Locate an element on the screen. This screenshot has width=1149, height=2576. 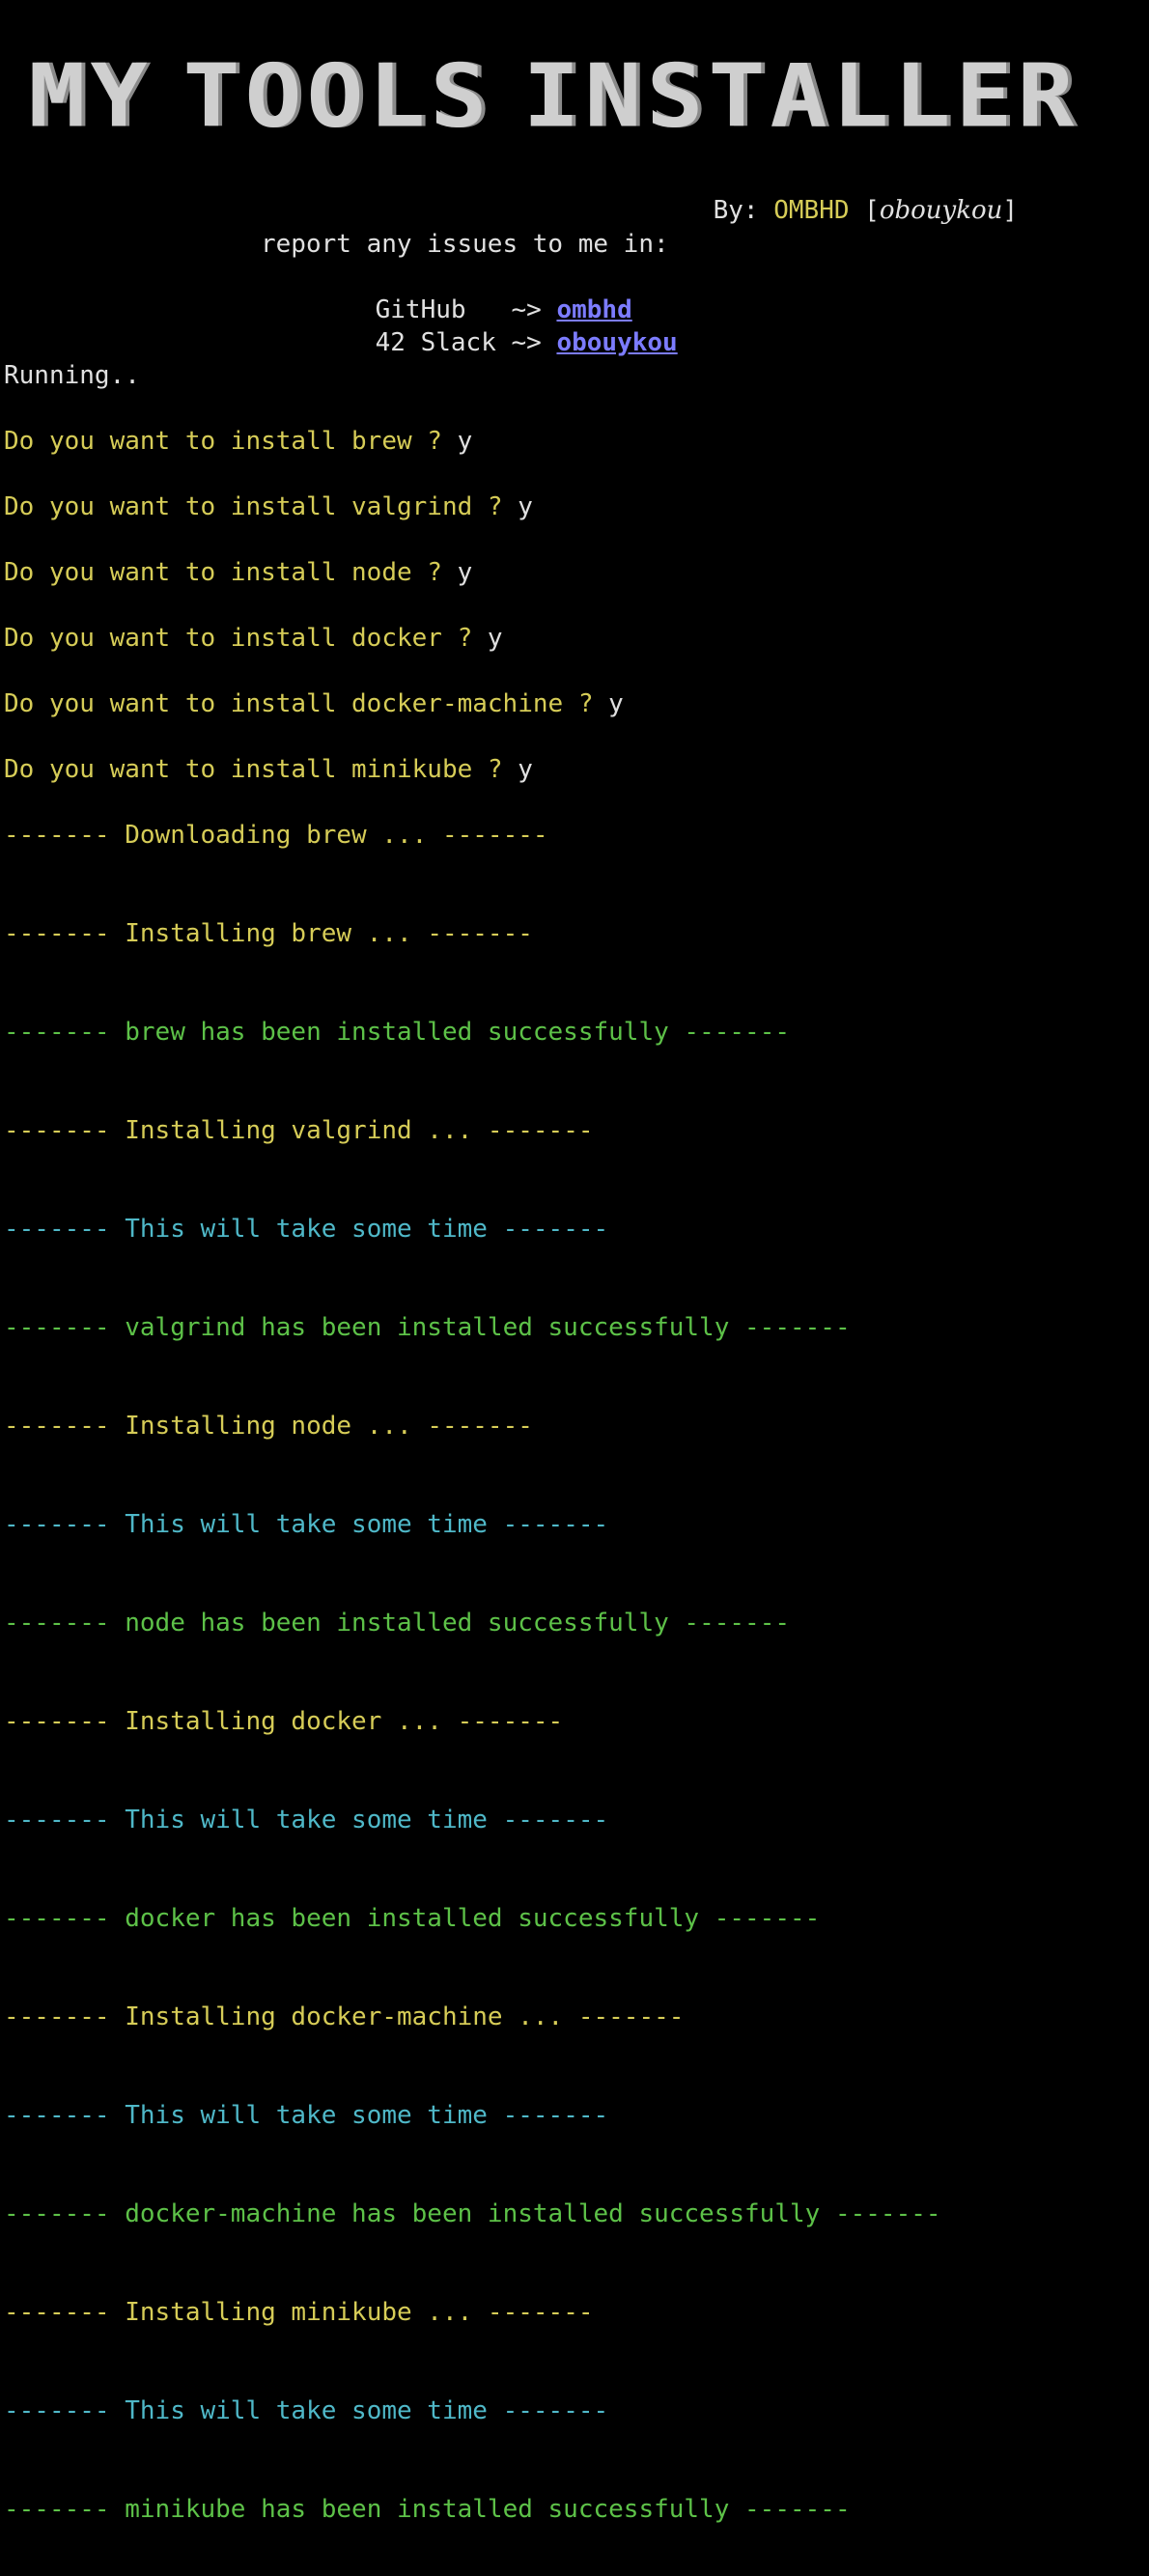
banner-char: T is located at coordinates (212, 97).